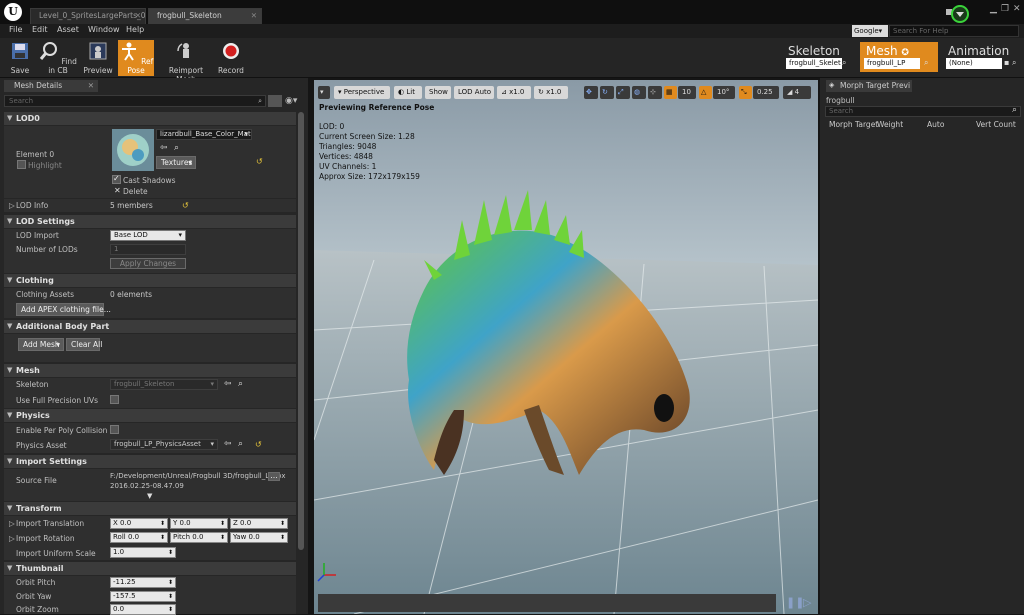  Describe the element at coordinates (623, 92) in the screenshot. I see `scale-tool-icon: ⤢` at that location.